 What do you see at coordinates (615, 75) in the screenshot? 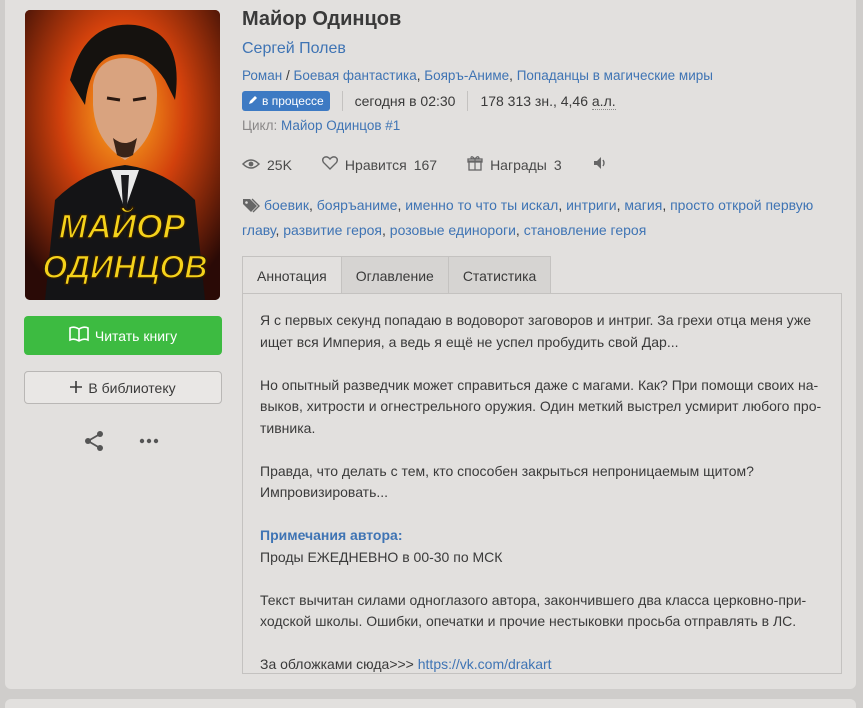
I see `genre-link: Попаданцы в магические миры` at bounding box center [615, 75].